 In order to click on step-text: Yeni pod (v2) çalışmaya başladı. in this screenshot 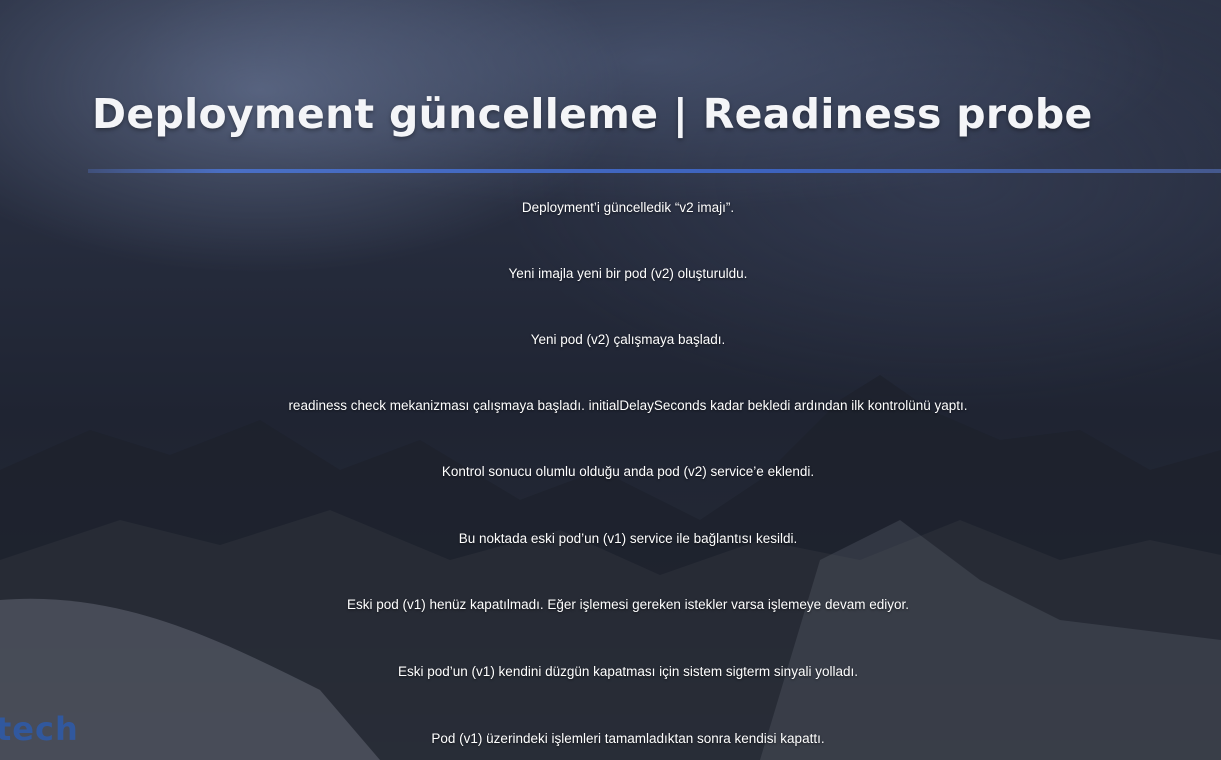, I will do `click(628, 339)`.